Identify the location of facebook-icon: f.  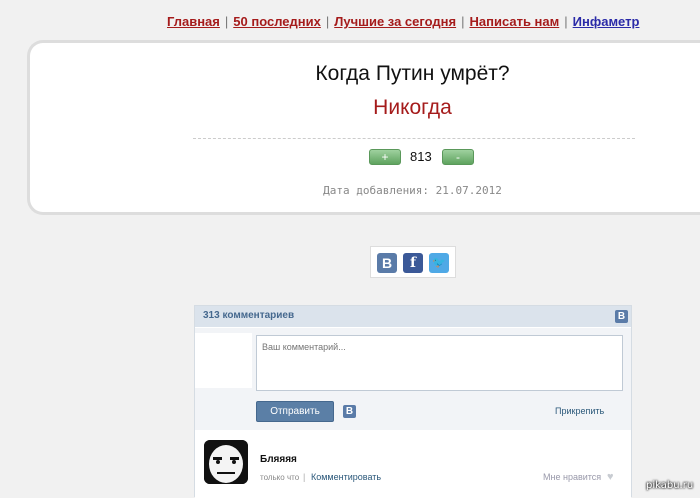
(413, 263).